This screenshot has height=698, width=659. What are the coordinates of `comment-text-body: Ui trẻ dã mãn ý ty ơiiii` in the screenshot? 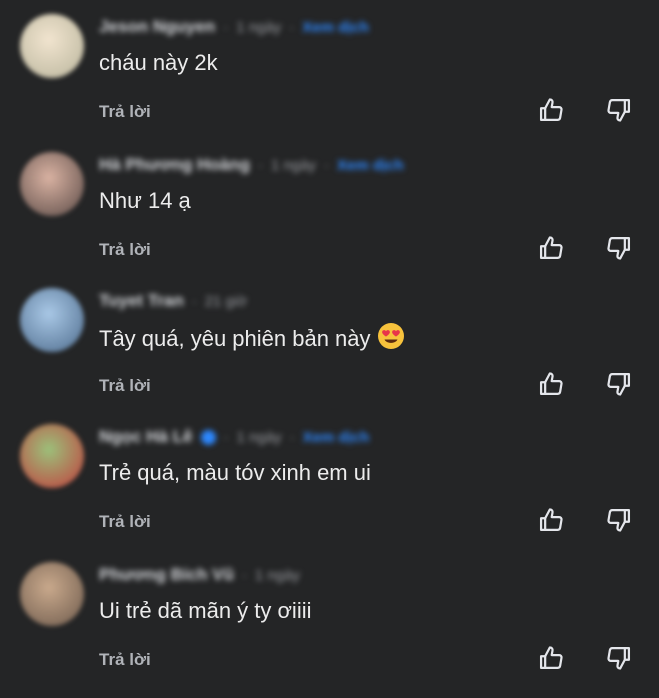 It's located at (205, 610).